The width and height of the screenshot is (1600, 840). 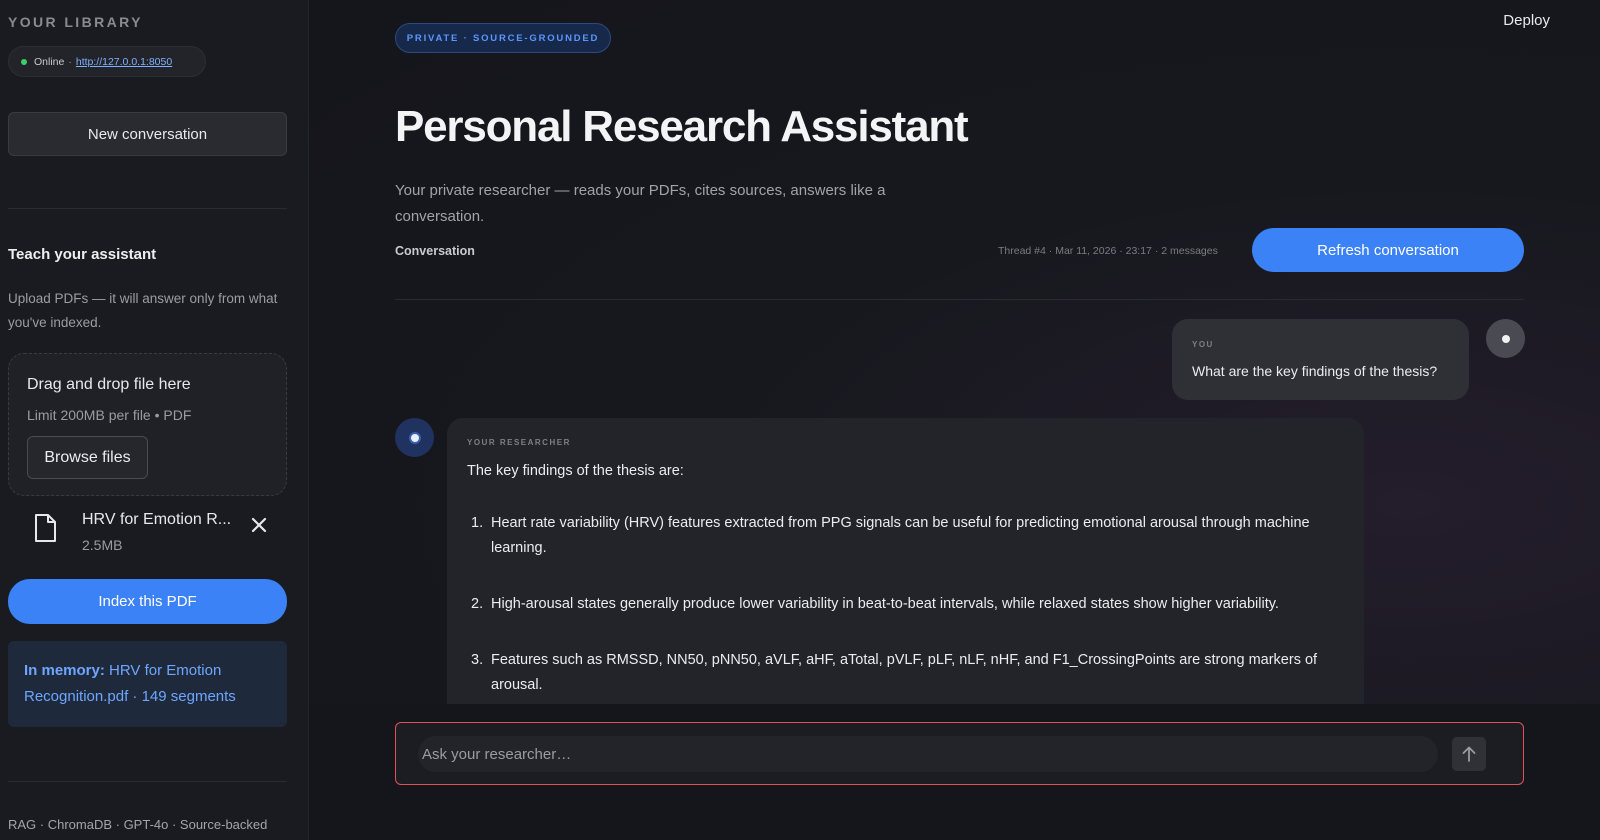 I want to click on list-number: 1., so click(x=477, y=523).